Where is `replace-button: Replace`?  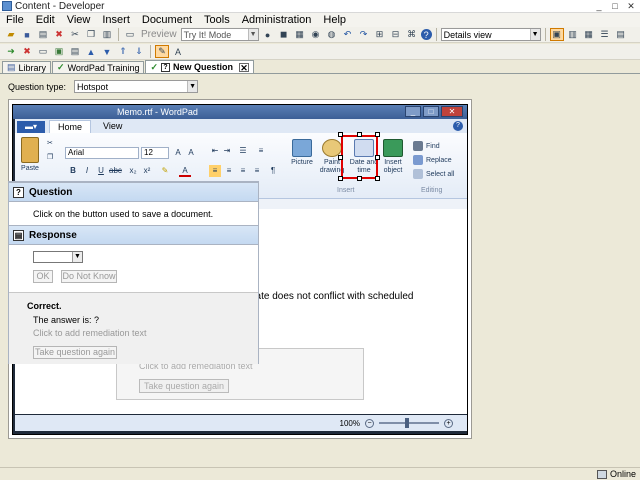 replace-button: Replace is located at coordinates (432, 160).